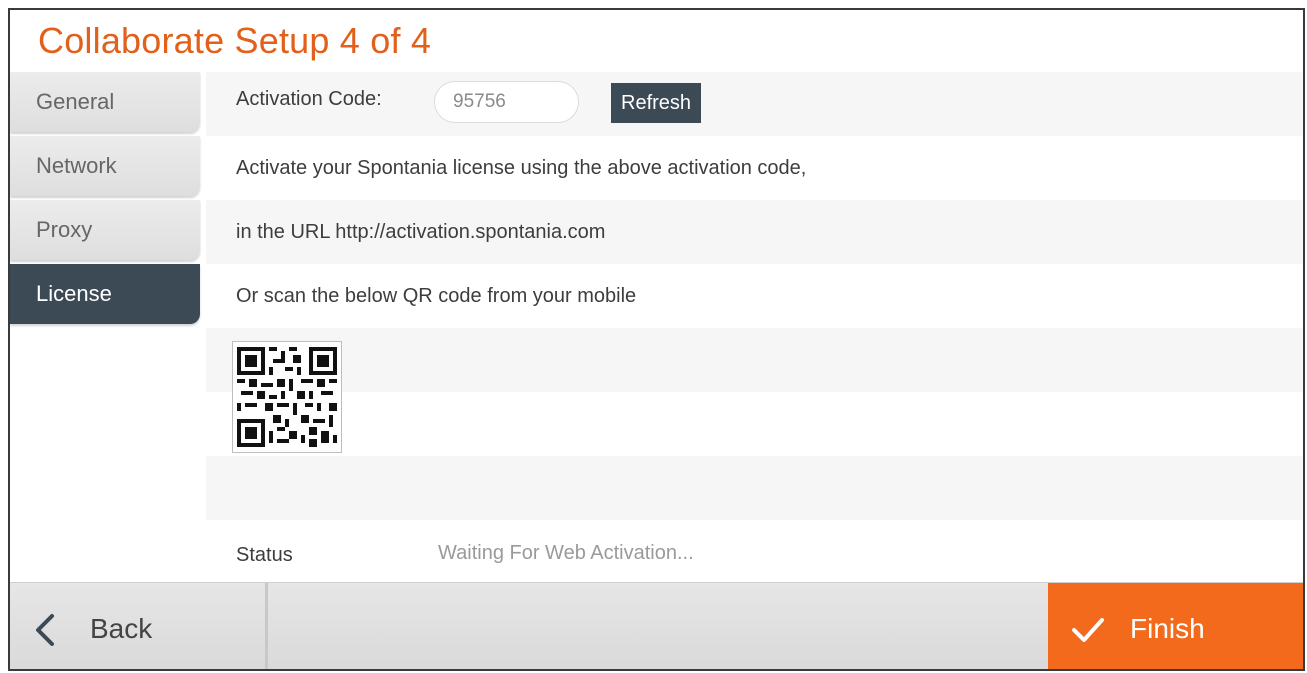  I want to click on finish-button: Finish, so click(1175, 626).